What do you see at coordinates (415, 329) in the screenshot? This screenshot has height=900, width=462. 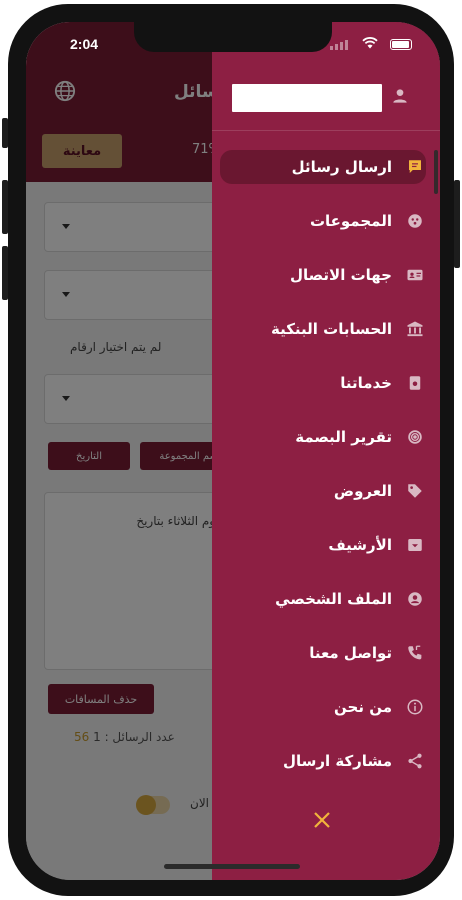 I see `bank-icon` at bounding box center [415, 329].